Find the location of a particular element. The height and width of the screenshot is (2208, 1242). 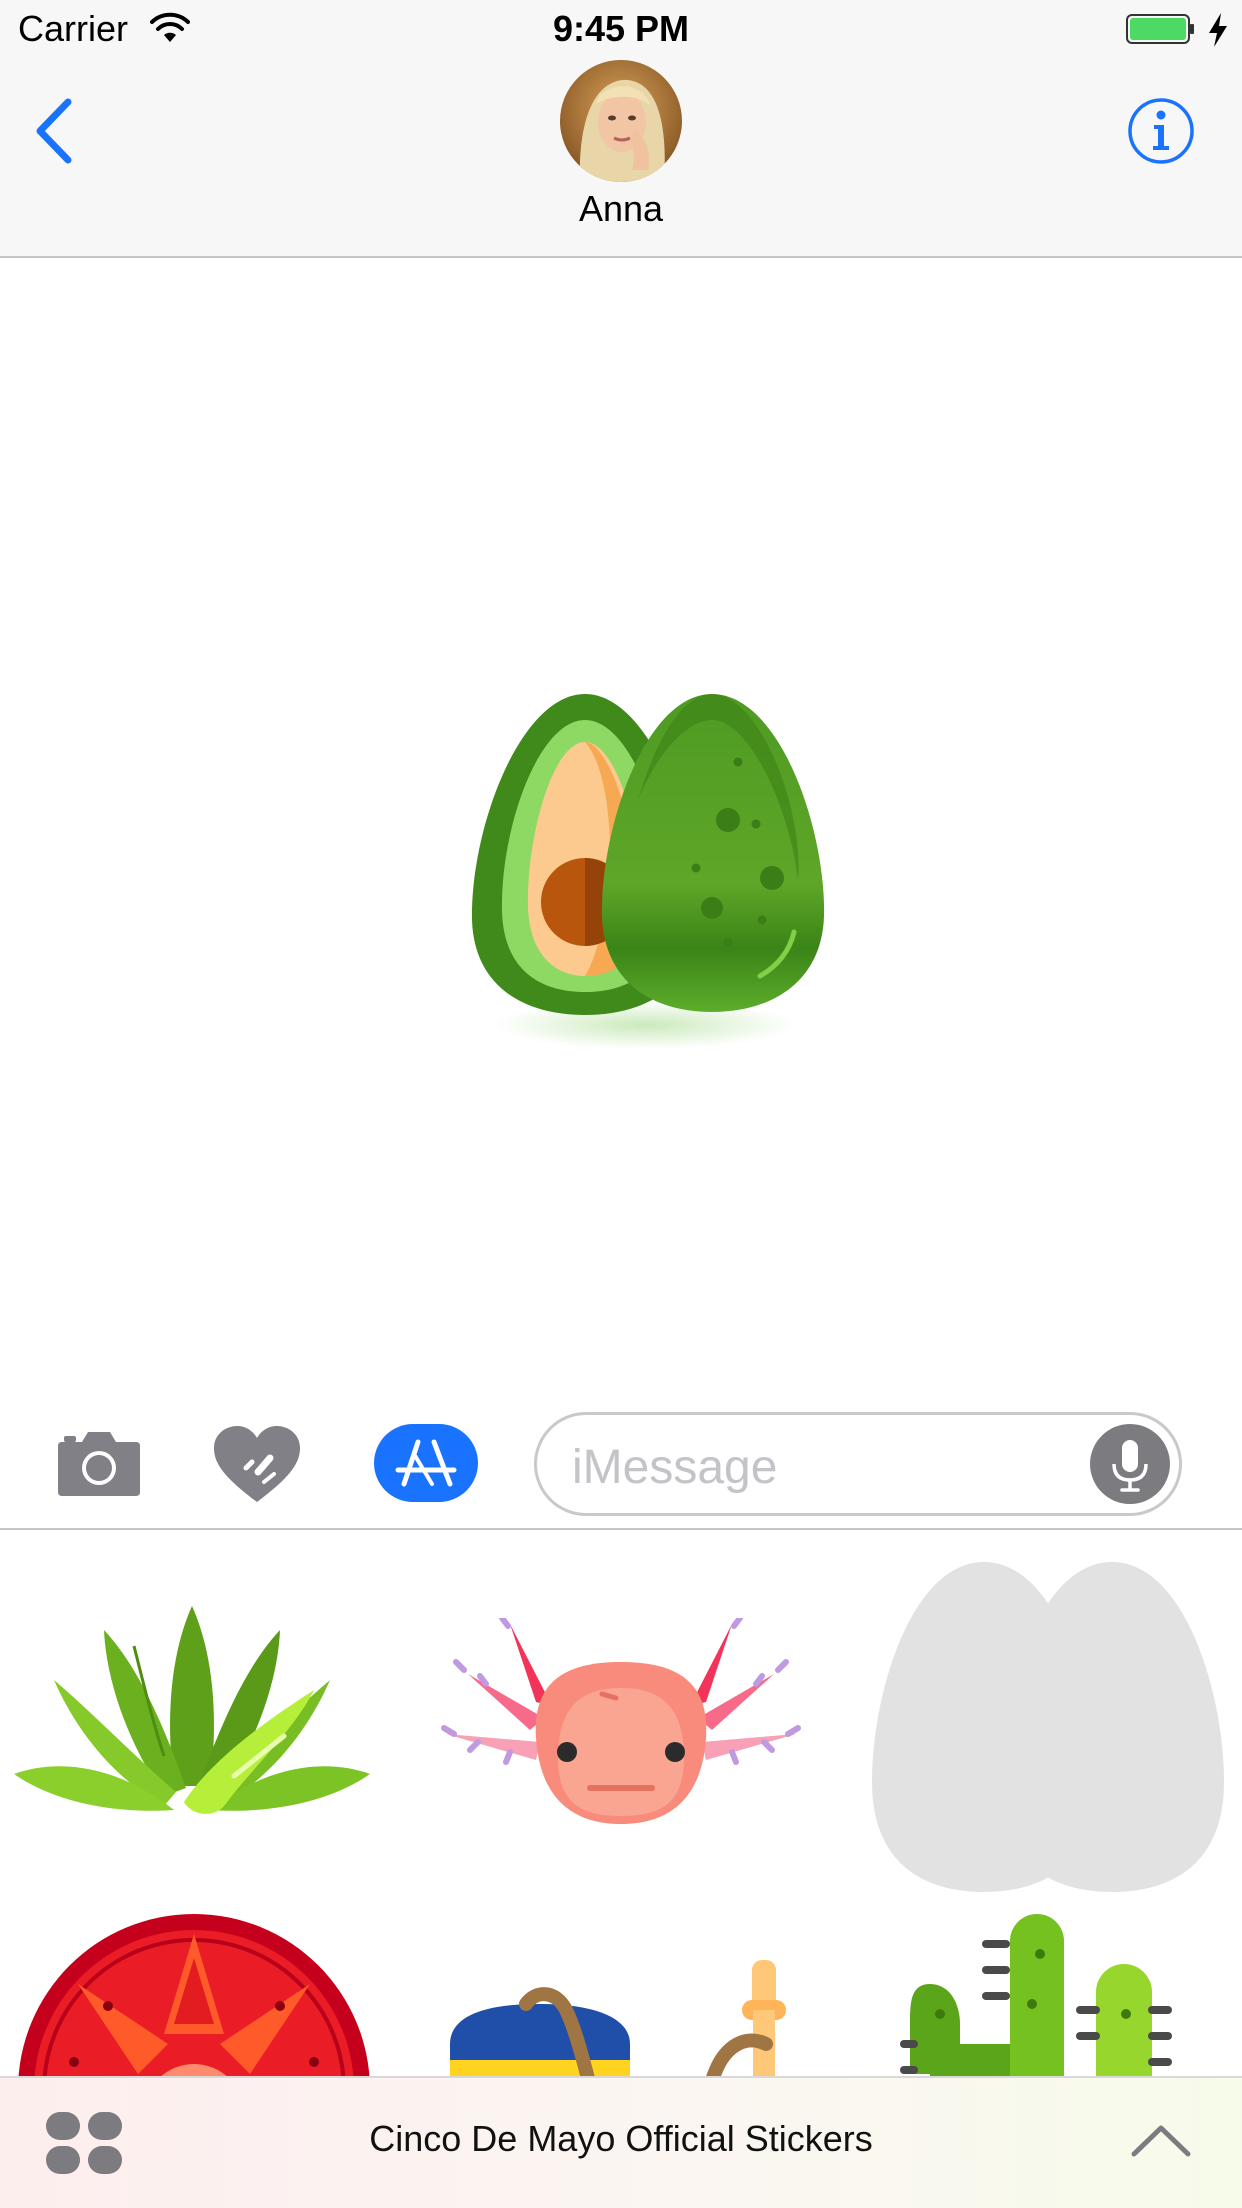

digital-touch-icon is located at coordinates (257, 1464).